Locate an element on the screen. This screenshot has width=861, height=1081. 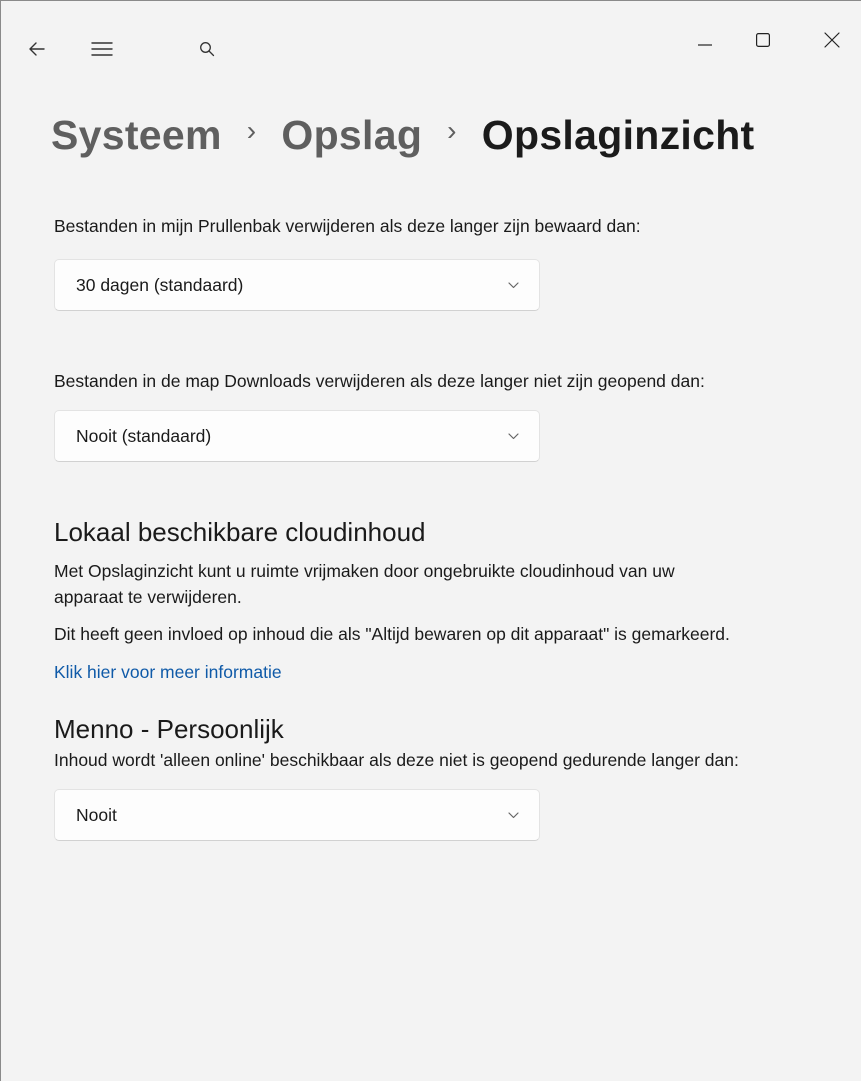
downloads-dropdown: Nooit (standaard) is located at coordinates (297, 436).